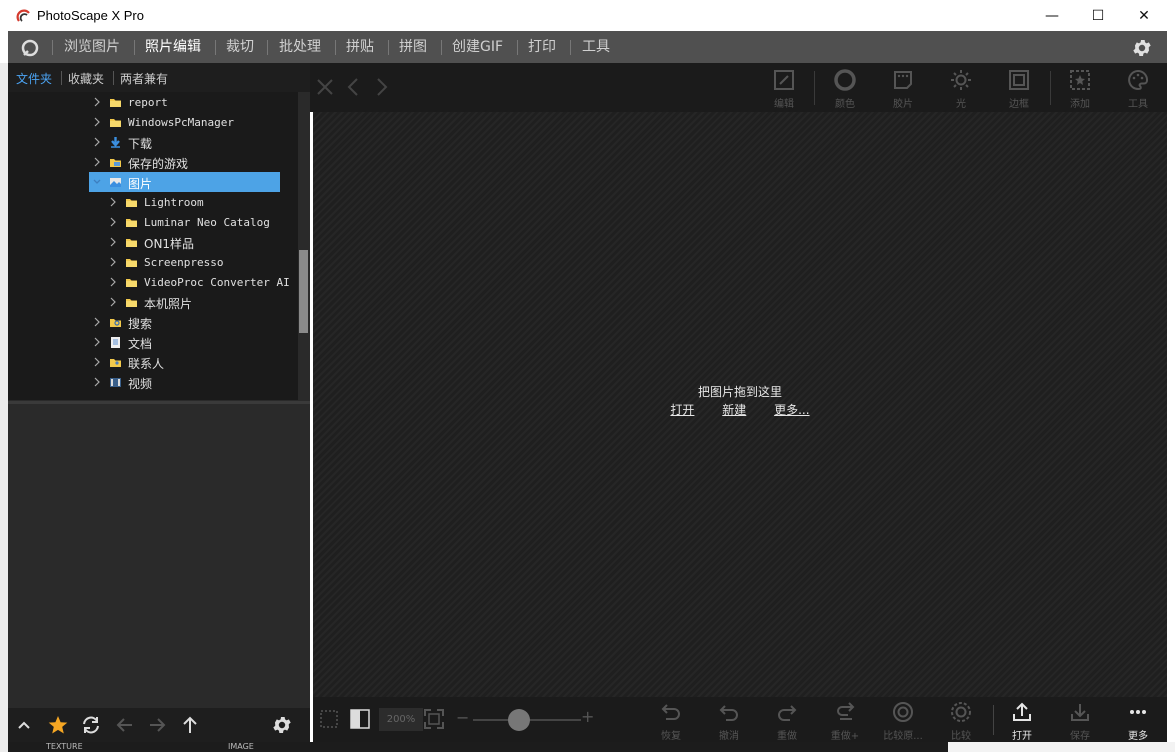 The height and width of the screenshot is (752, 1175). What do you see at coordinates (153, 342) in the screenshot?
I see `tree-node: 文档` at bounding box center [153, 342].